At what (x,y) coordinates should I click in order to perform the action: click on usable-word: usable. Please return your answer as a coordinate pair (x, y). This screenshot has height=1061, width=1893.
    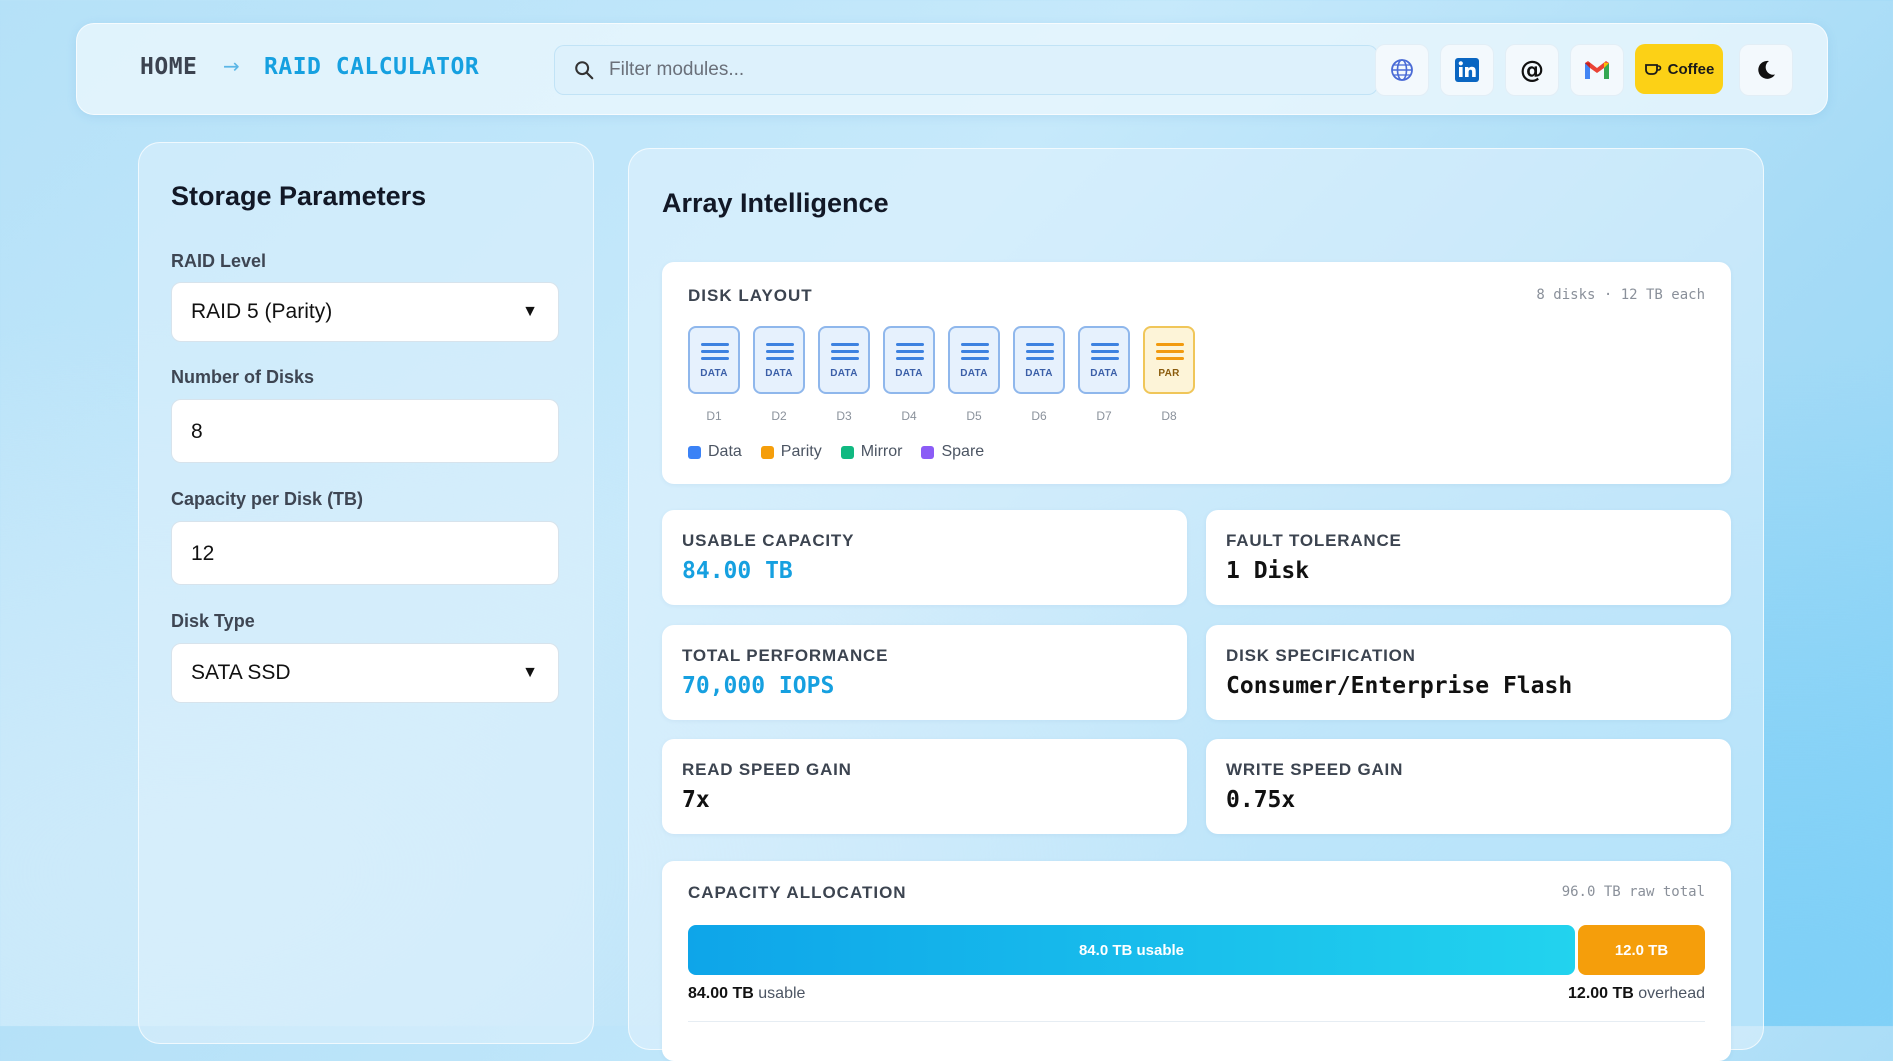
    Looking at the image, I should click on (782, 993).